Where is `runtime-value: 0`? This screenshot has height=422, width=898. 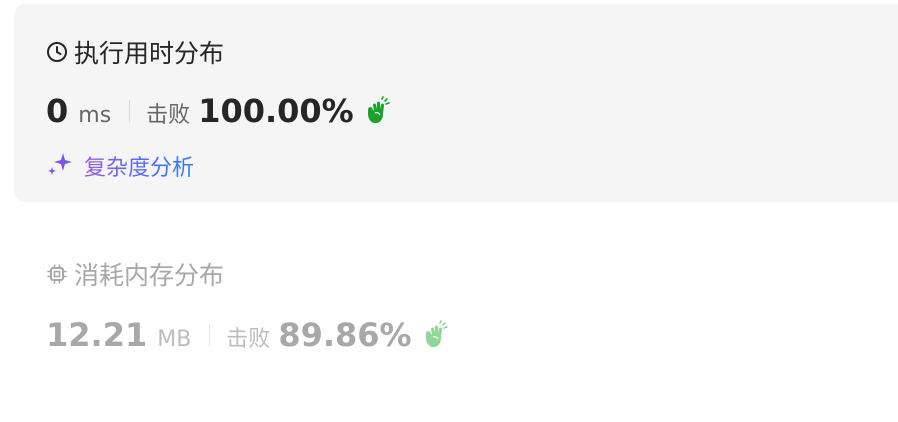 runtime-value: 0 is located at coordinates (57, 111).